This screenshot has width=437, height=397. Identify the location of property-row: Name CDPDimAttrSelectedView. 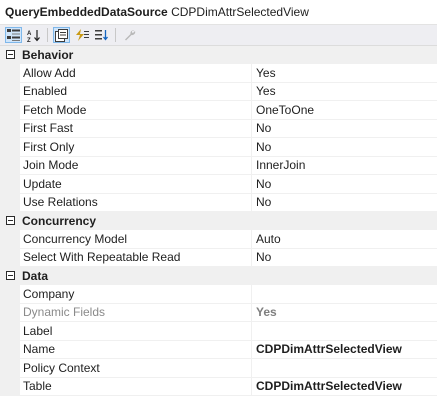
(218, 349).